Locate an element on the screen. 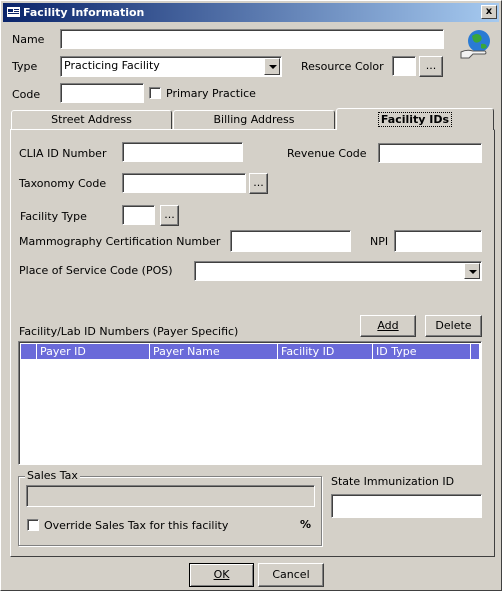 This screenshot has width=502, height=591. taxonomy-input is located at coordinates (184, 183).